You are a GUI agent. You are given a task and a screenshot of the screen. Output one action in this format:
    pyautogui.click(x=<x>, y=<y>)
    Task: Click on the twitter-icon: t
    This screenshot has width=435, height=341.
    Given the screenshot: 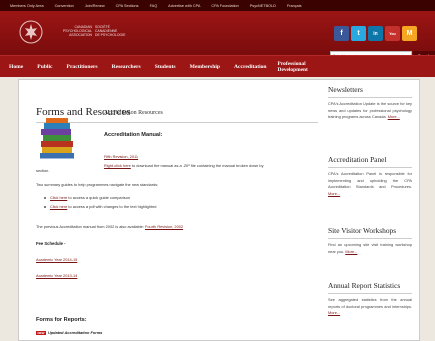 What is the action you would take?
    pyautogui.click(x=358, y=33)
    